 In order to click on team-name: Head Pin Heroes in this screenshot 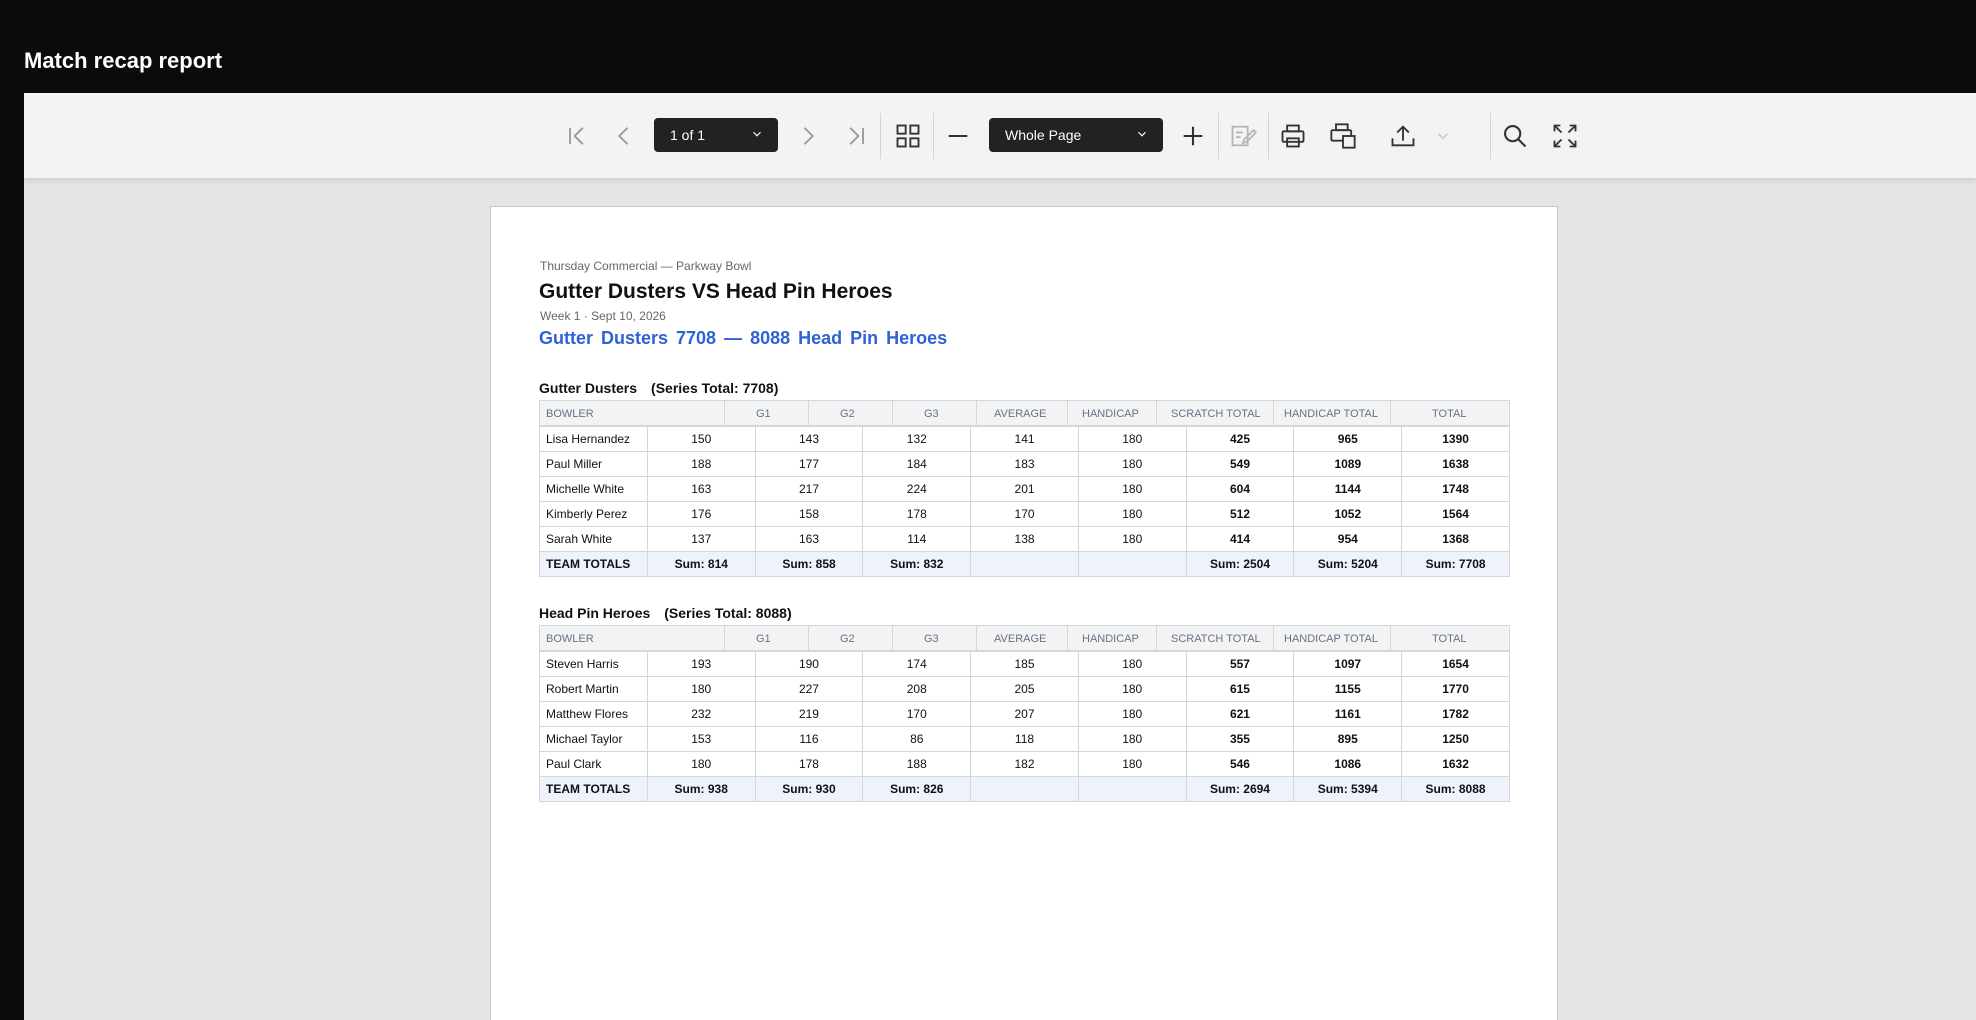, I will do `click(595, 613)`.